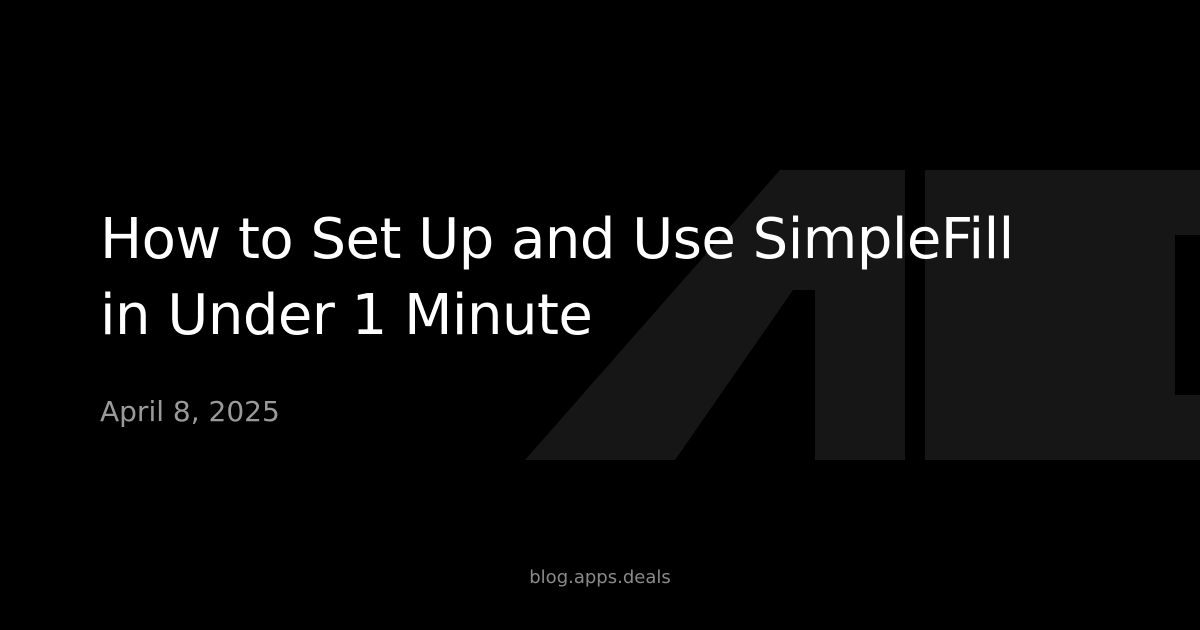  I want to click on post-title-line-2: in Under 1 Minute, so click(346, 315).